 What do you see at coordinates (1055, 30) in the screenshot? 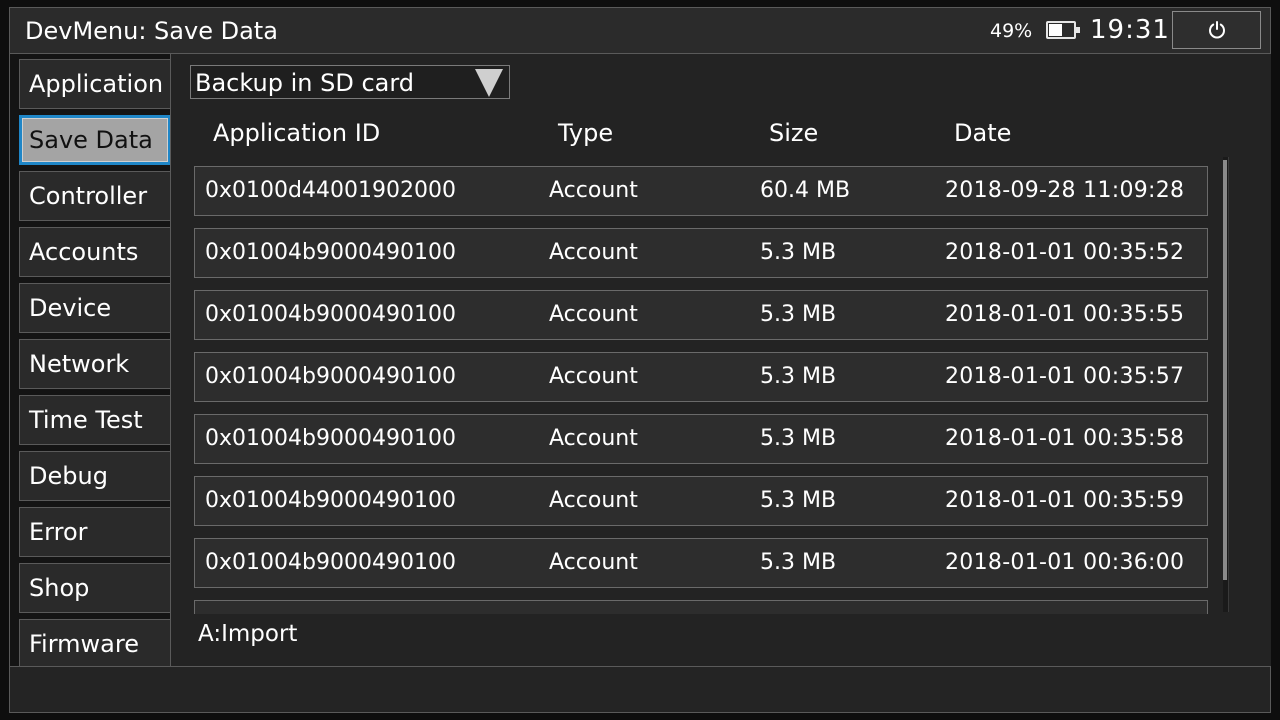
I see `battery-fill` at bounding box center [1055, 30].